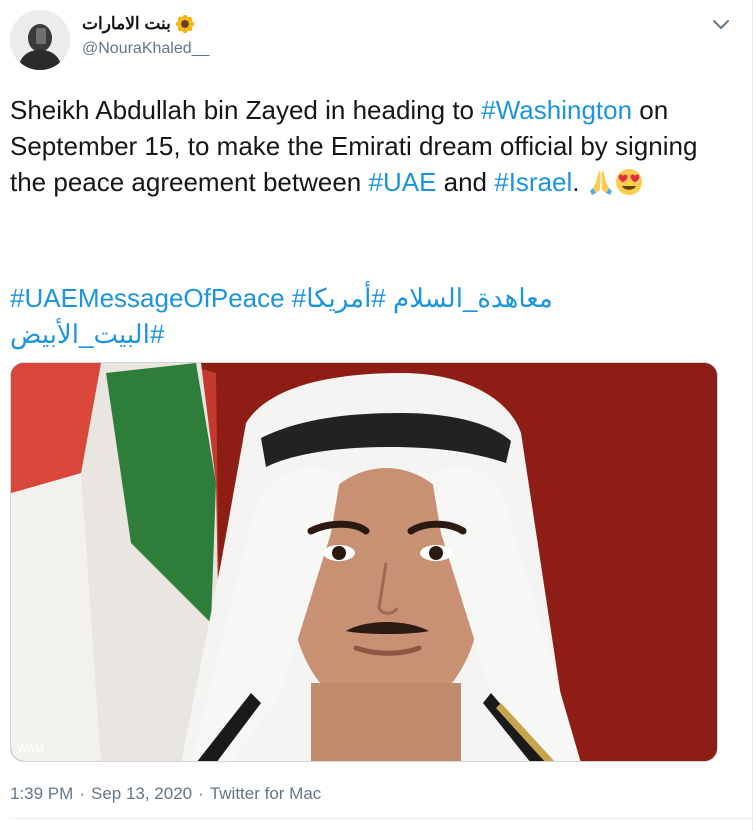 Image resolution: width=753 pixels, height=831 pixels. What do you see at coordinates (145, 49) in the screenshot?
I see `author-handle: @NouraKhaled__` at bounding box center [145, 49].